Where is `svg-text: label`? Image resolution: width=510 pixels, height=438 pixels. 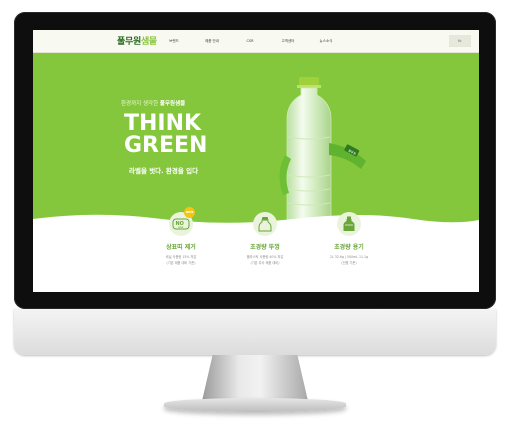 svg-text: label is located at coordinates (181, 227).